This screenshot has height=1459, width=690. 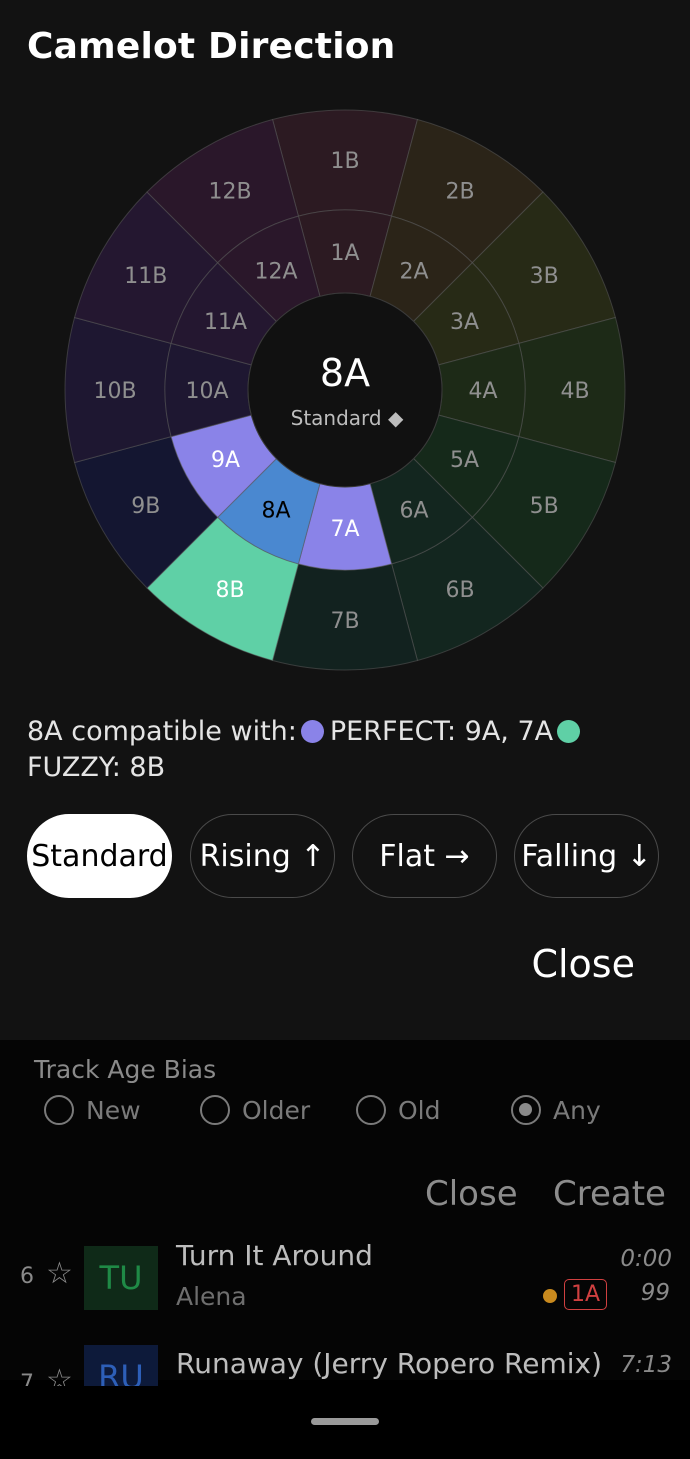 What do you see at coordinates (389, 1363) in the screenshot?
I see `track-title: Runaway (Jerry Ropero Remix)` at bounding box center [389, 1363].